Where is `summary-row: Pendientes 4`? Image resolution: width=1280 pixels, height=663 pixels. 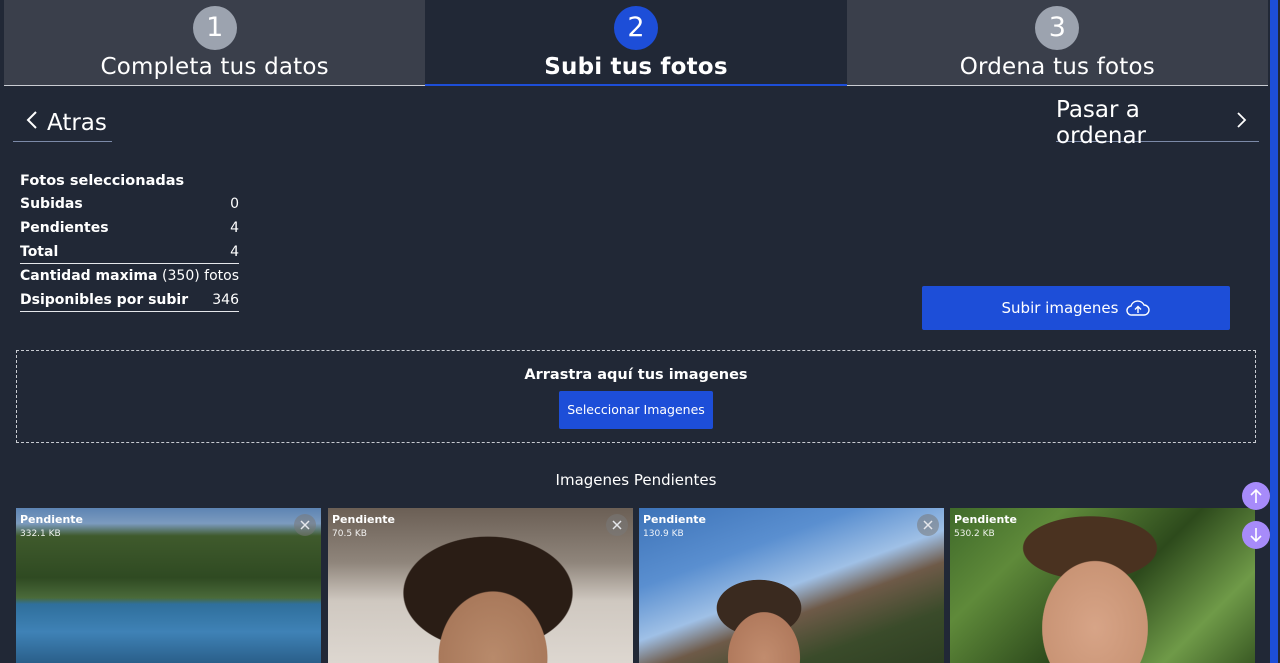 summary-row: Pendientes 4 is located at coordinates (129, 228).